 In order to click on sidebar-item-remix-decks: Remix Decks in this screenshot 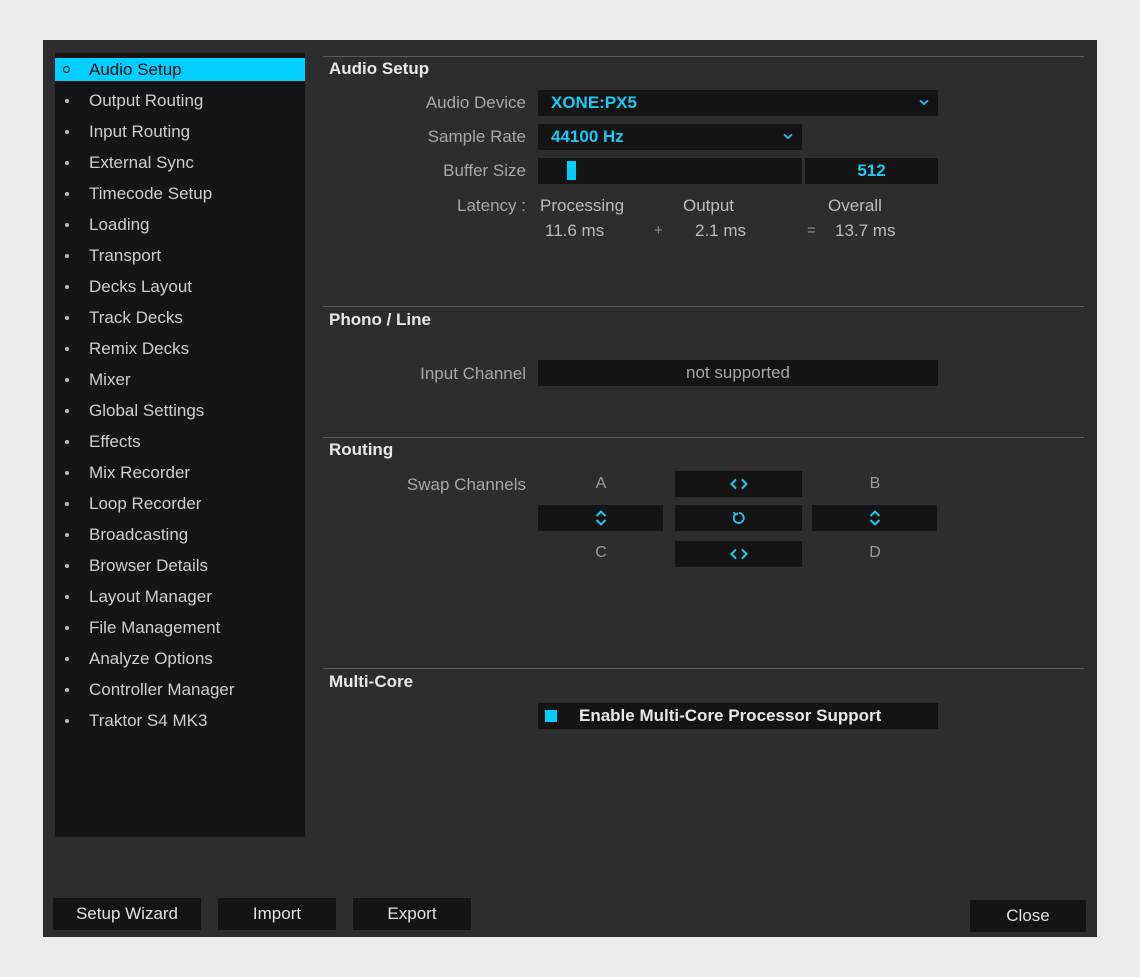, I will do `click(180, 348)`.